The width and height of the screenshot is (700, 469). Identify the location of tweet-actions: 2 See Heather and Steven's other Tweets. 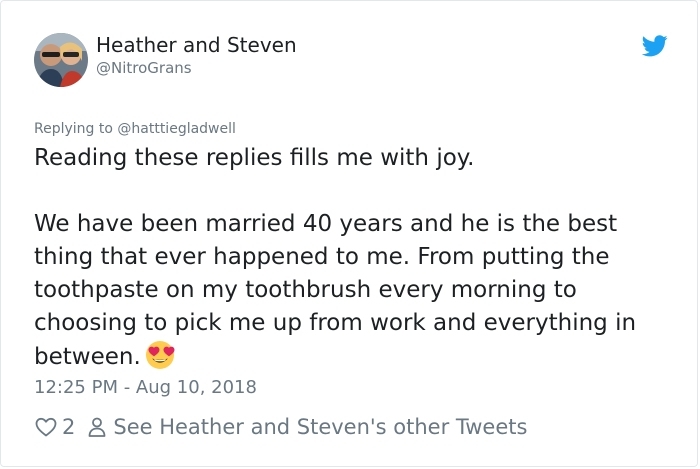
(280, 427).